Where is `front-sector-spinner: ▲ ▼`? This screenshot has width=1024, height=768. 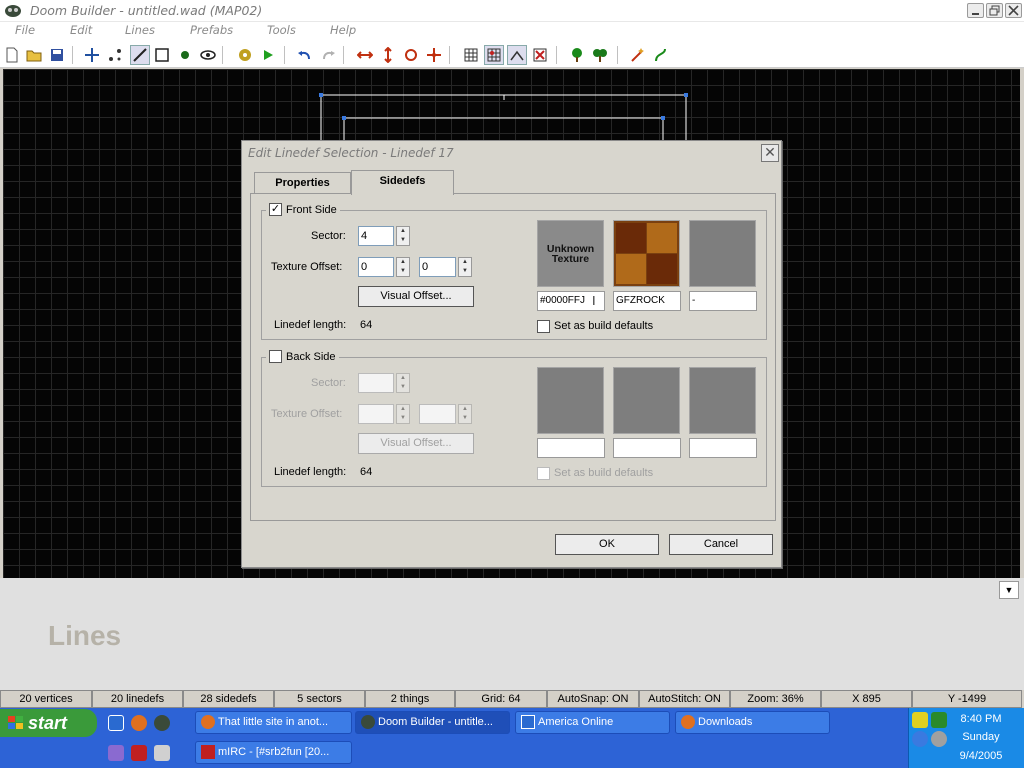
front-sector-spinner: ▲ ▼ is located at coordinates (403, 236).